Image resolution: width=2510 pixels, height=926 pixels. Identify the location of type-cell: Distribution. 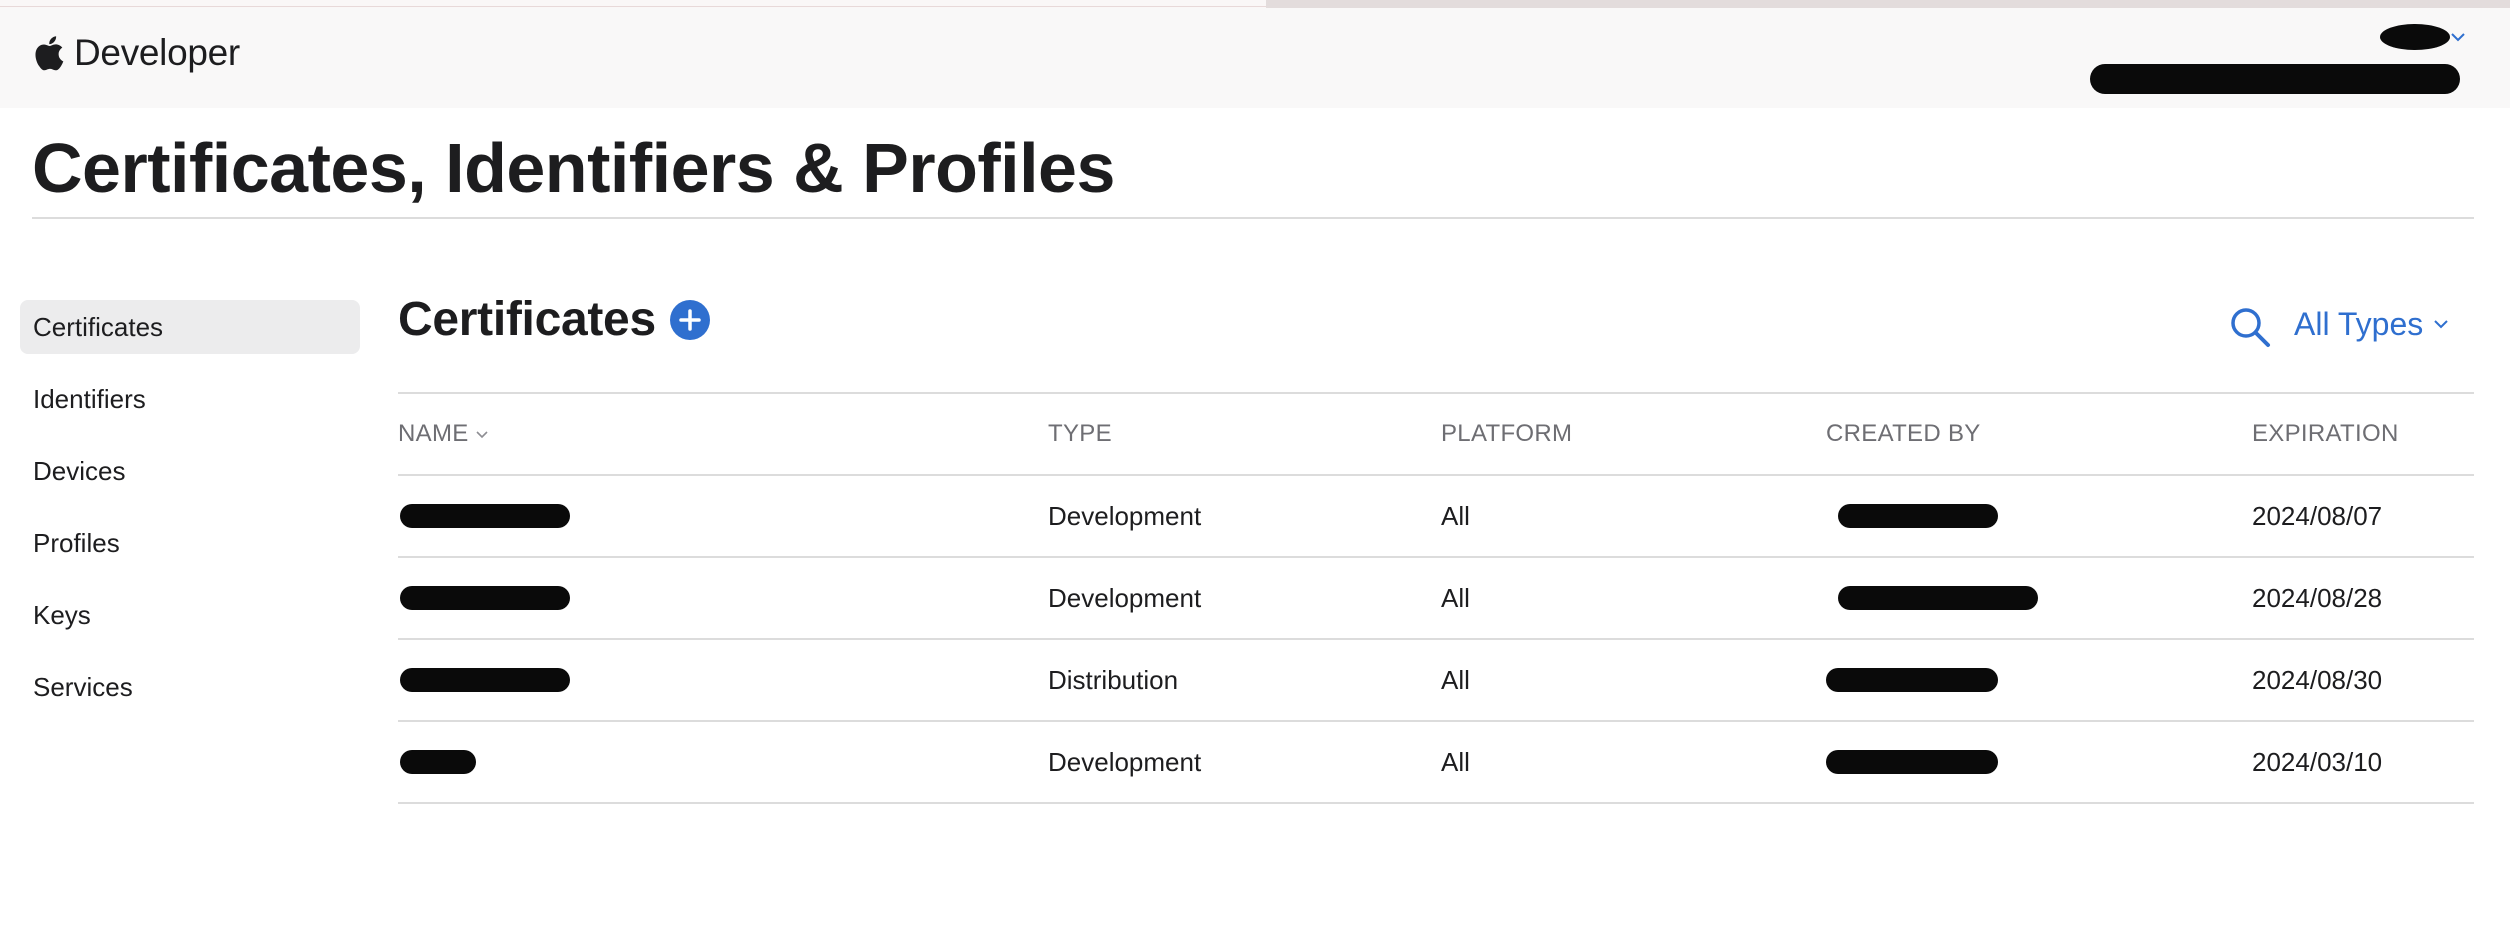
(1113, 680).